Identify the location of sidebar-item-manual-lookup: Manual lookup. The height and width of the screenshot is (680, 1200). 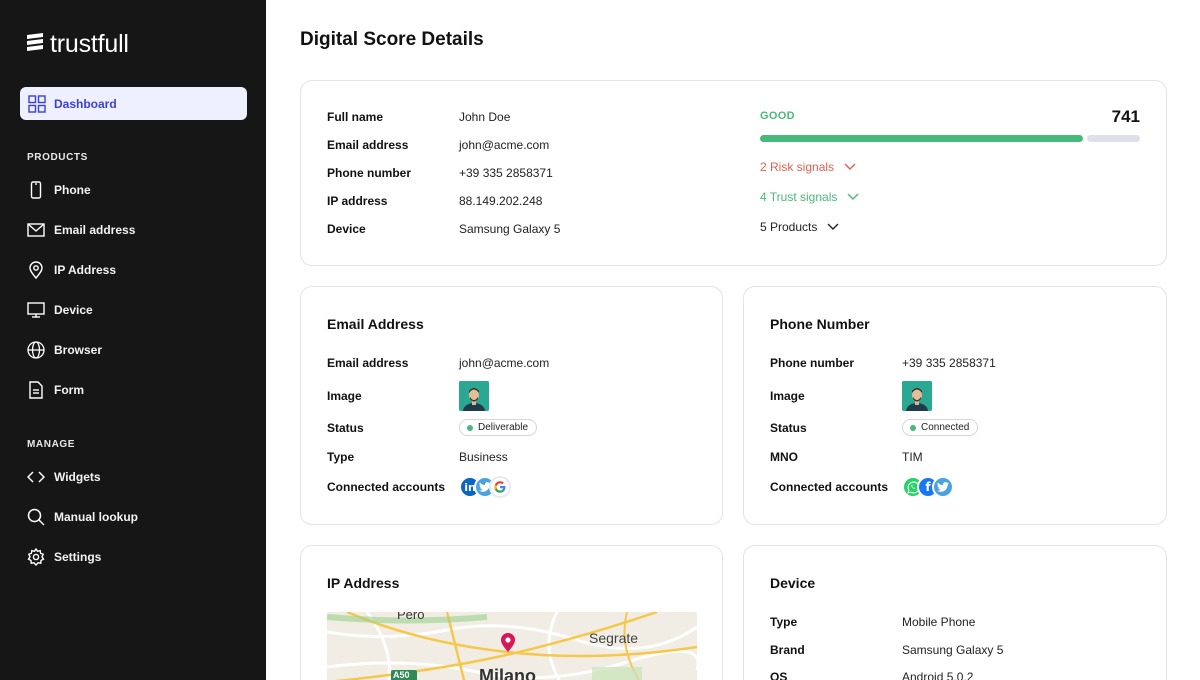
(82, 517).